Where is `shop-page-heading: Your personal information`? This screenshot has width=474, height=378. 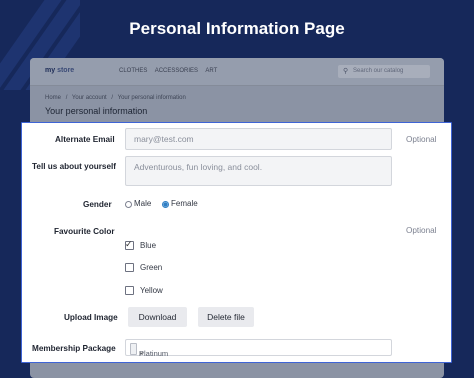
shop-page-heading: Your personal information is located at coordinates (96, 111).